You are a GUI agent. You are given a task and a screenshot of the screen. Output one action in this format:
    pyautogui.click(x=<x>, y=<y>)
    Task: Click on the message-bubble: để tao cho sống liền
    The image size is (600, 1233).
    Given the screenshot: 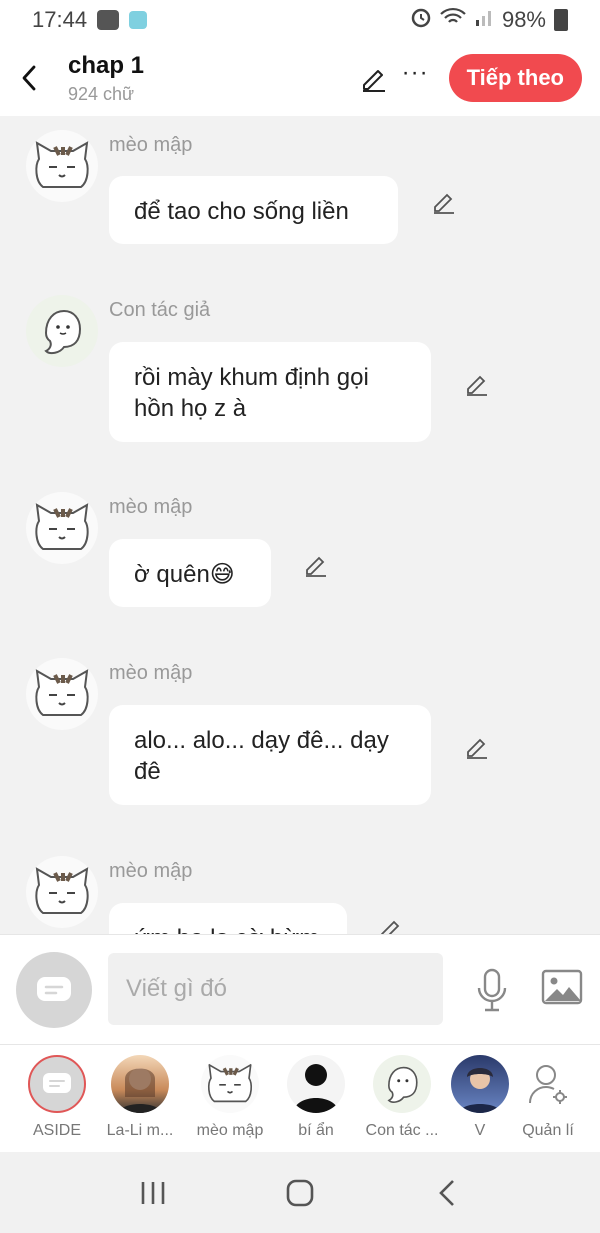 What is the action you would take?
    pyautogui.click(x=253, y=210)
    